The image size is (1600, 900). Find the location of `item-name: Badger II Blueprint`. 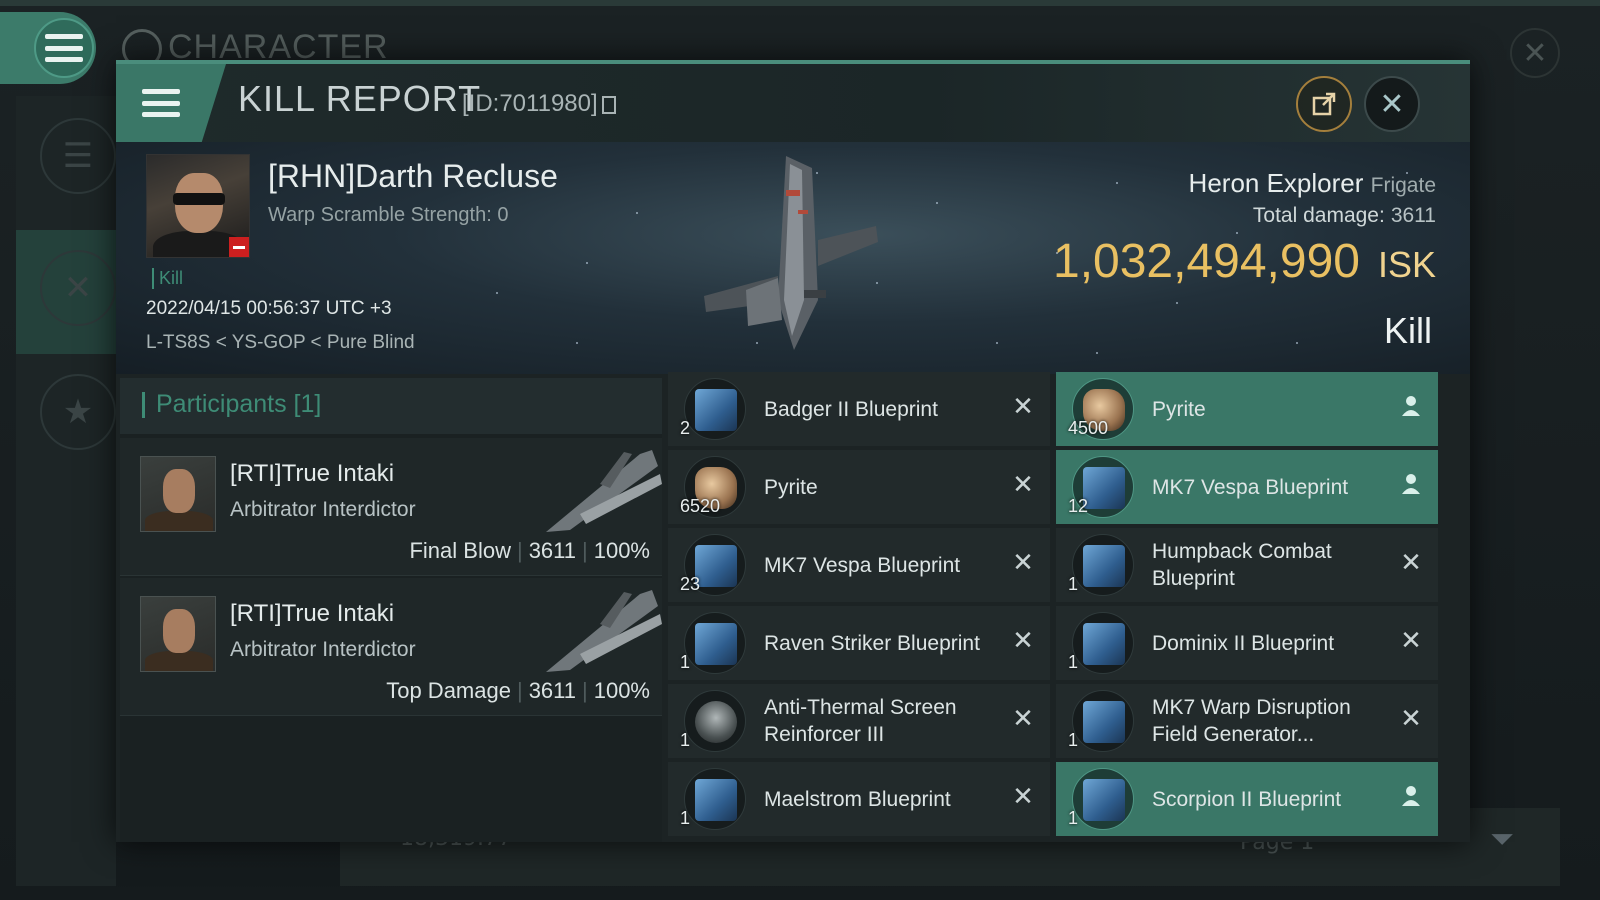

item-name: Badger II Blueprint is located at coordinates (851, 409).